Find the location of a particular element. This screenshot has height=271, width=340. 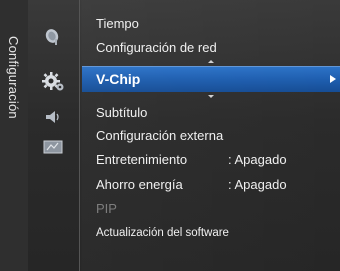

menu-item-label: Subtítulo is located at coordinates (122, 112).